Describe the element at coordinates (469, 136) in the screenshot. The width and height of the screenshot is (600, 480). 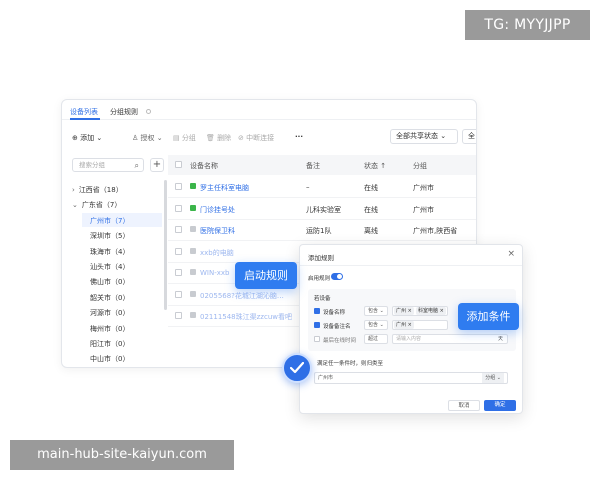
I see `second-filter-select: 全` at that location.